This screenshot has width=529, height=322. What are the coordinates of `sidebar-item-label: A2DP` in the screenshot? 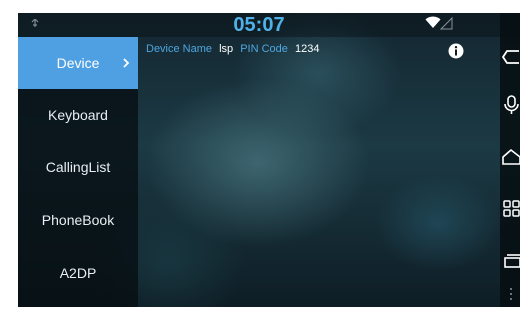 It's located at (78, 273).